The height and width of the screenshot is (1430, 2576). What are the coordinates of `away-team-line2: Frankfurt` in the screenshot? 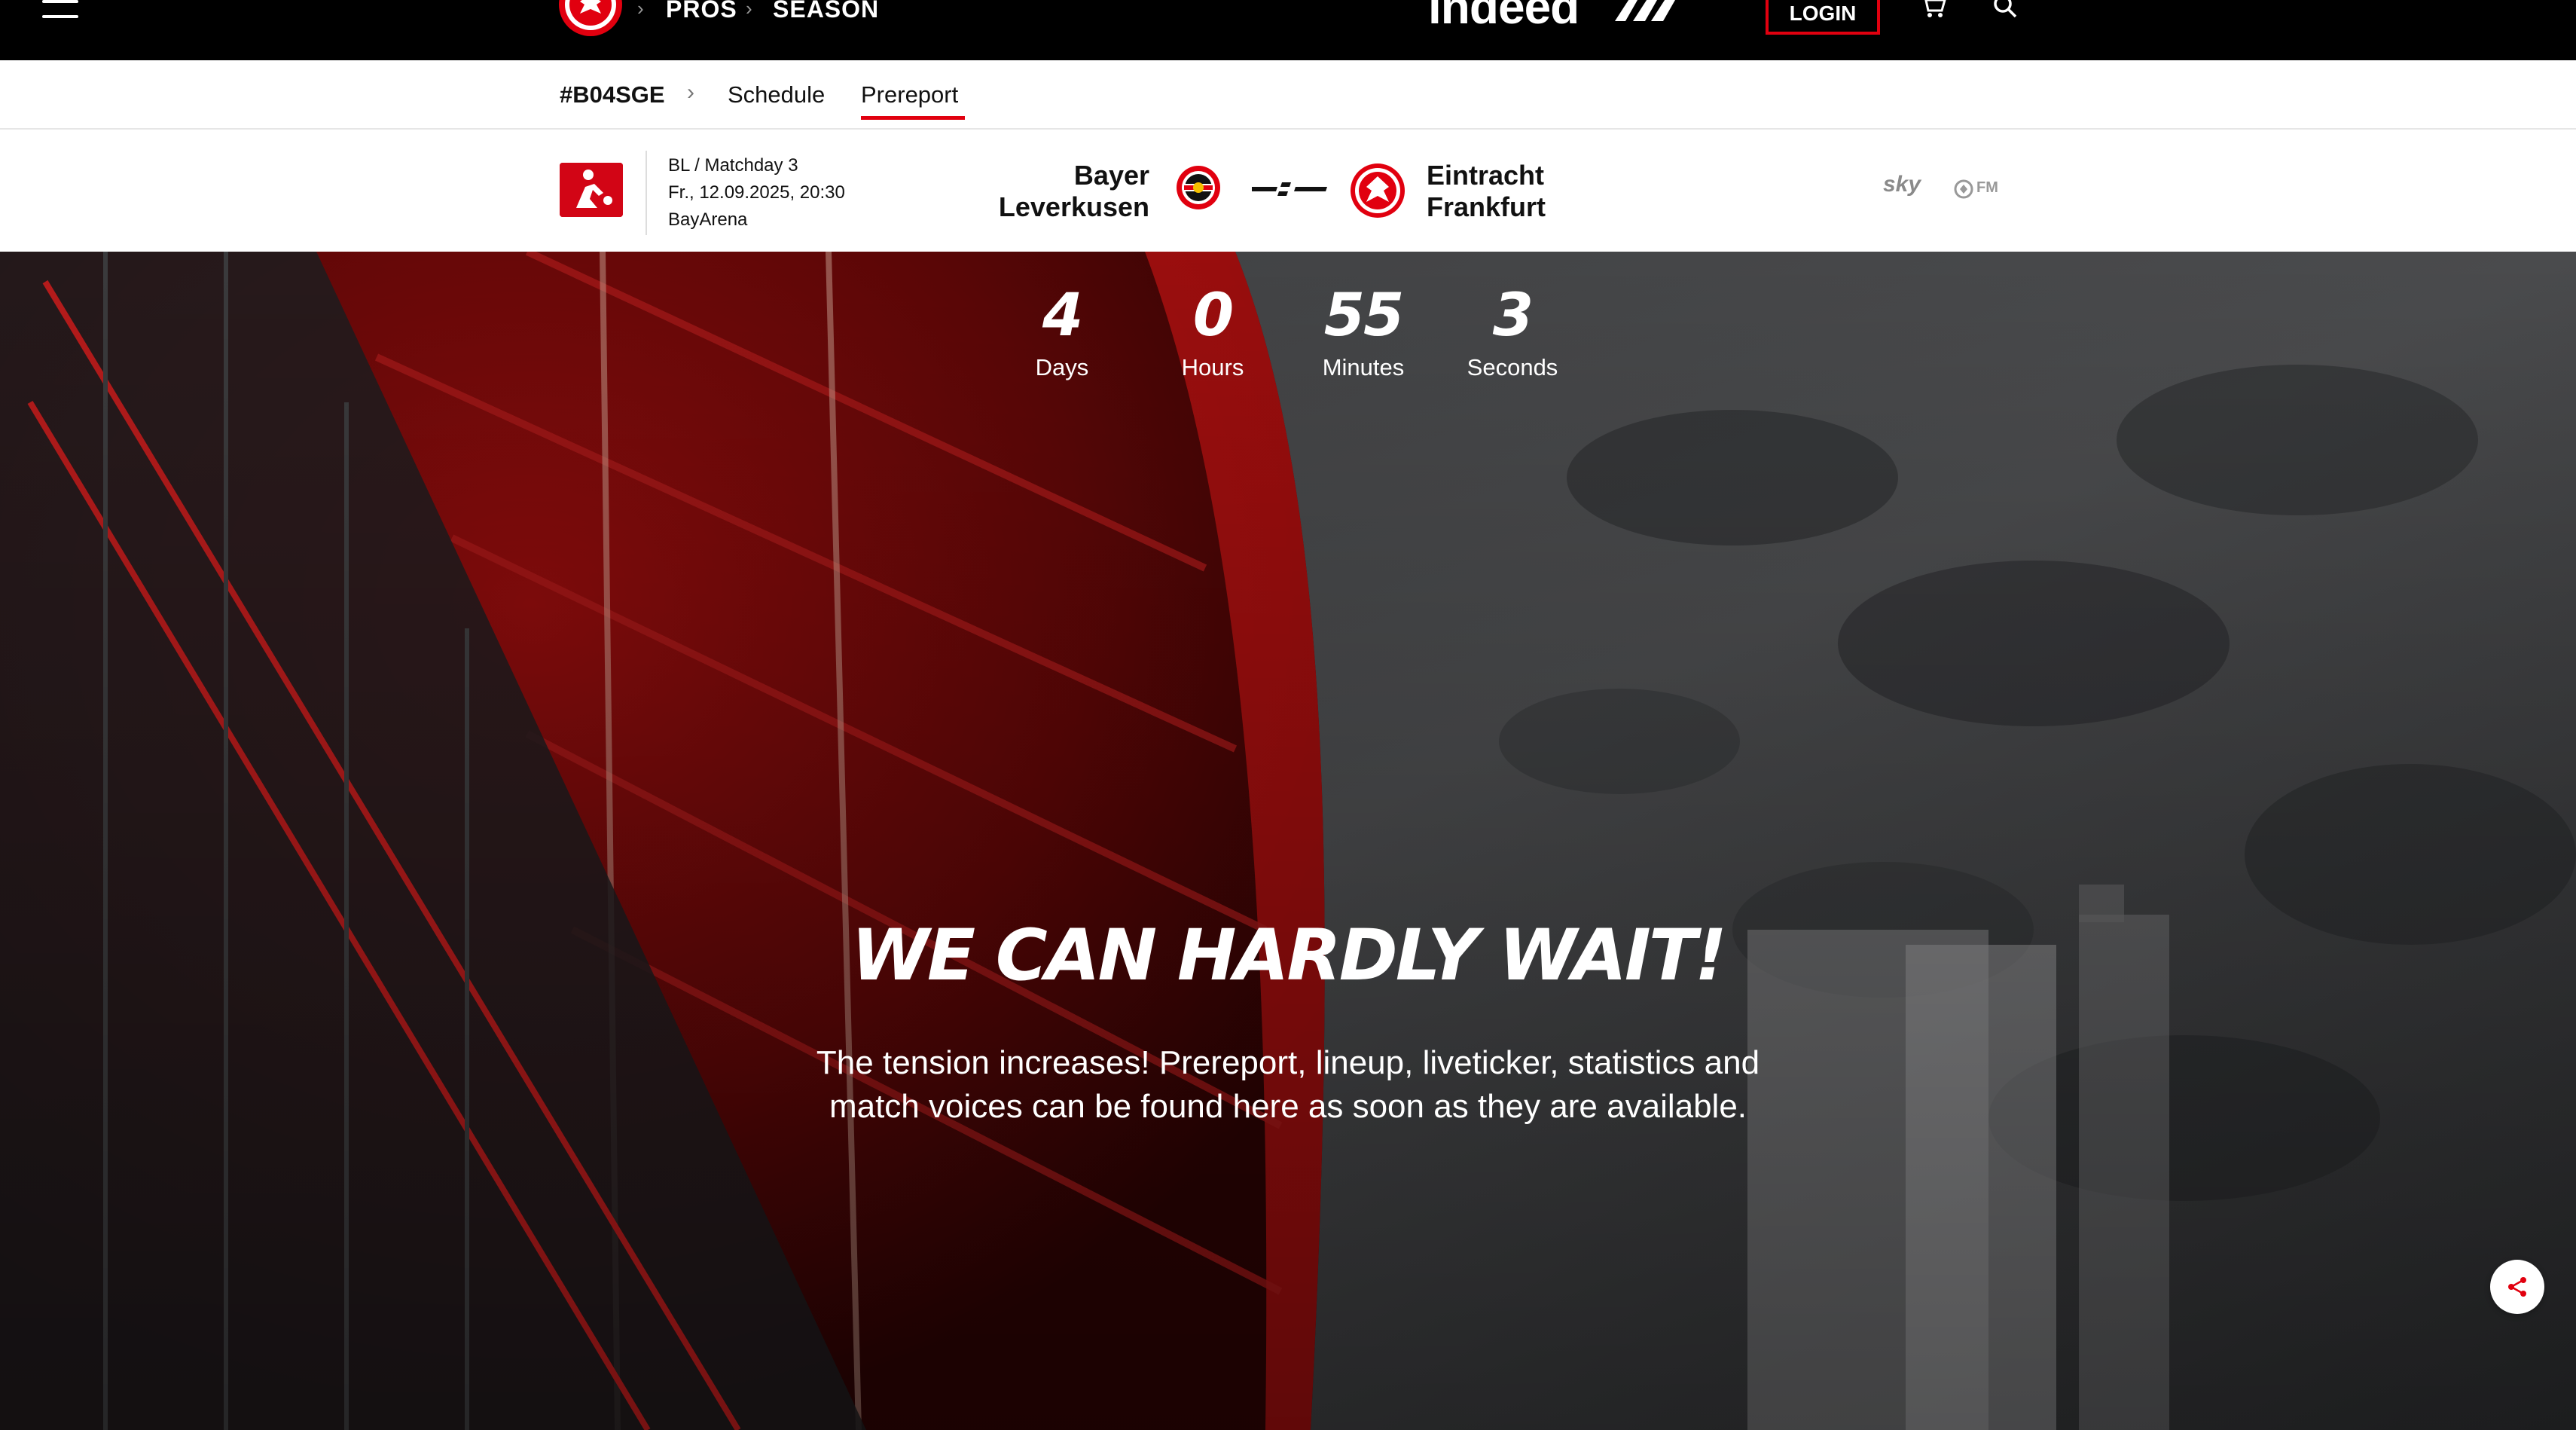 It's located at (1487, 207).